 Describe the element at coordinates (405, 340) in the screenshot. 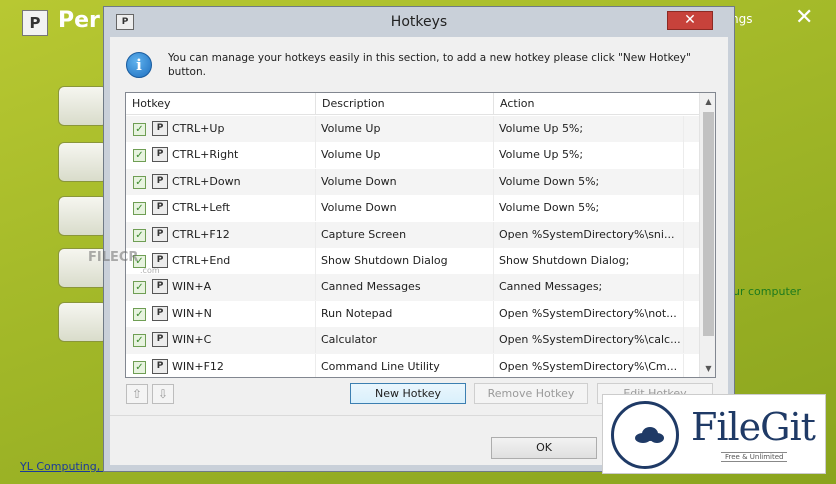

I see `description-cell: Calculator` at that location.